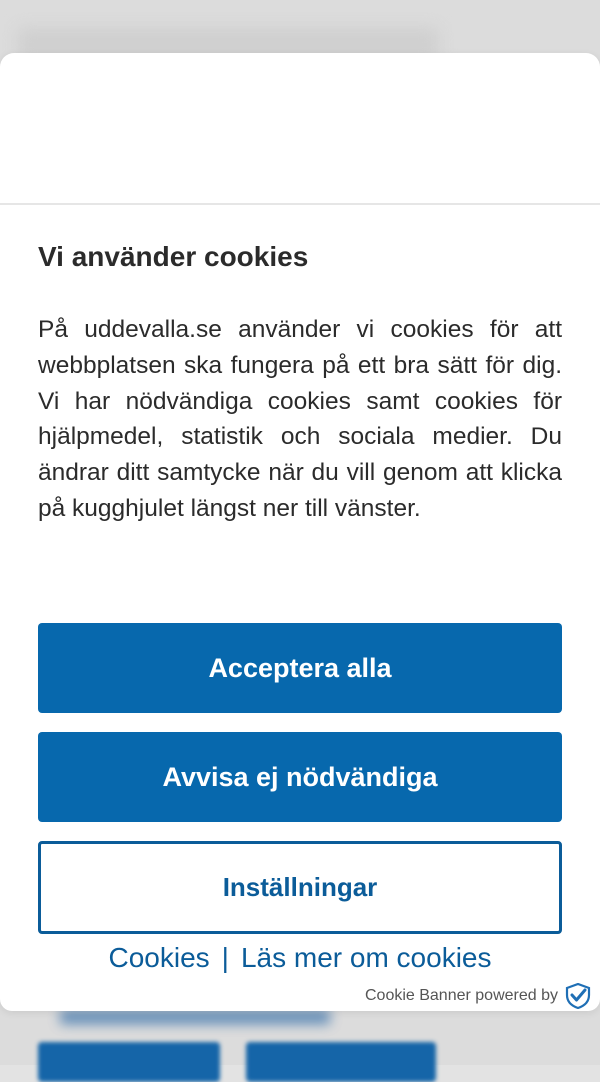 The height and width of the screenshot is (1082, 600). What do you see at coordinates (300, 129) in the screenshot?
I see `cookie-banner-header` at bounding box center [300, 129].